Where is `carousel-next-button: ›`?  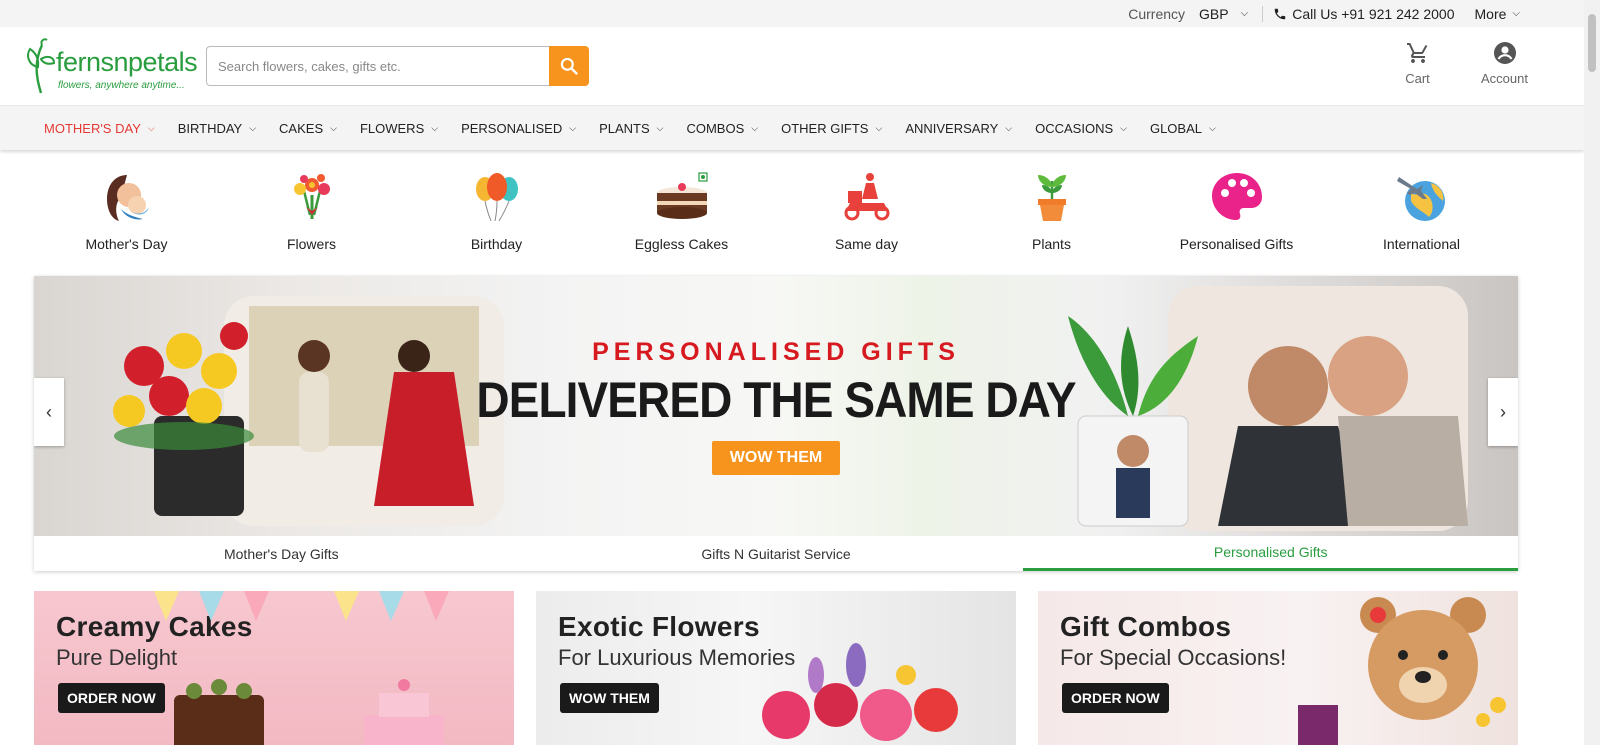 carousel-next-button: › is located at coordinates (1503, 412).